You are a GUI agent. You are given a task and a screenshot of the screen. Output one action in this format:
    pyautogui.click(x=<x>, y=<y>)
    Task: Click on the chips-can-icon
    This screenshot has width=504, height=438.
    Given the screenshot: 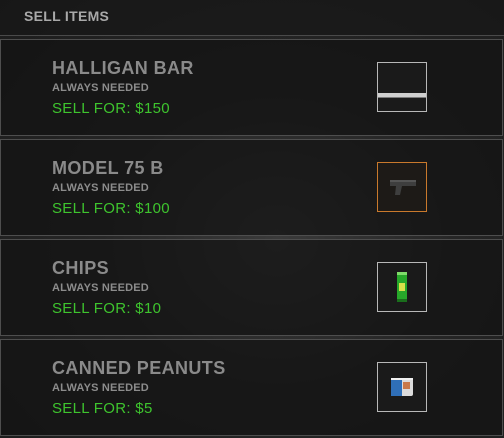 What is the action you would take?
    pyautogui.click(x=402, y=287)
    